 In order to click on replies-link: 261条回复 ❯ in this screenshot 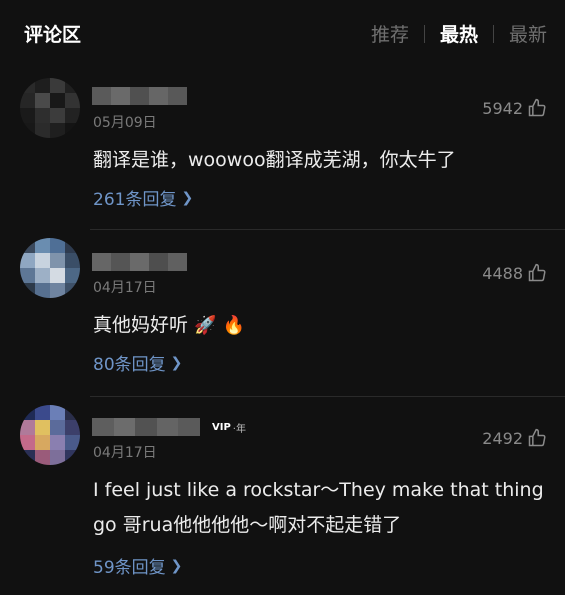, I will do `click(143, 198)`.